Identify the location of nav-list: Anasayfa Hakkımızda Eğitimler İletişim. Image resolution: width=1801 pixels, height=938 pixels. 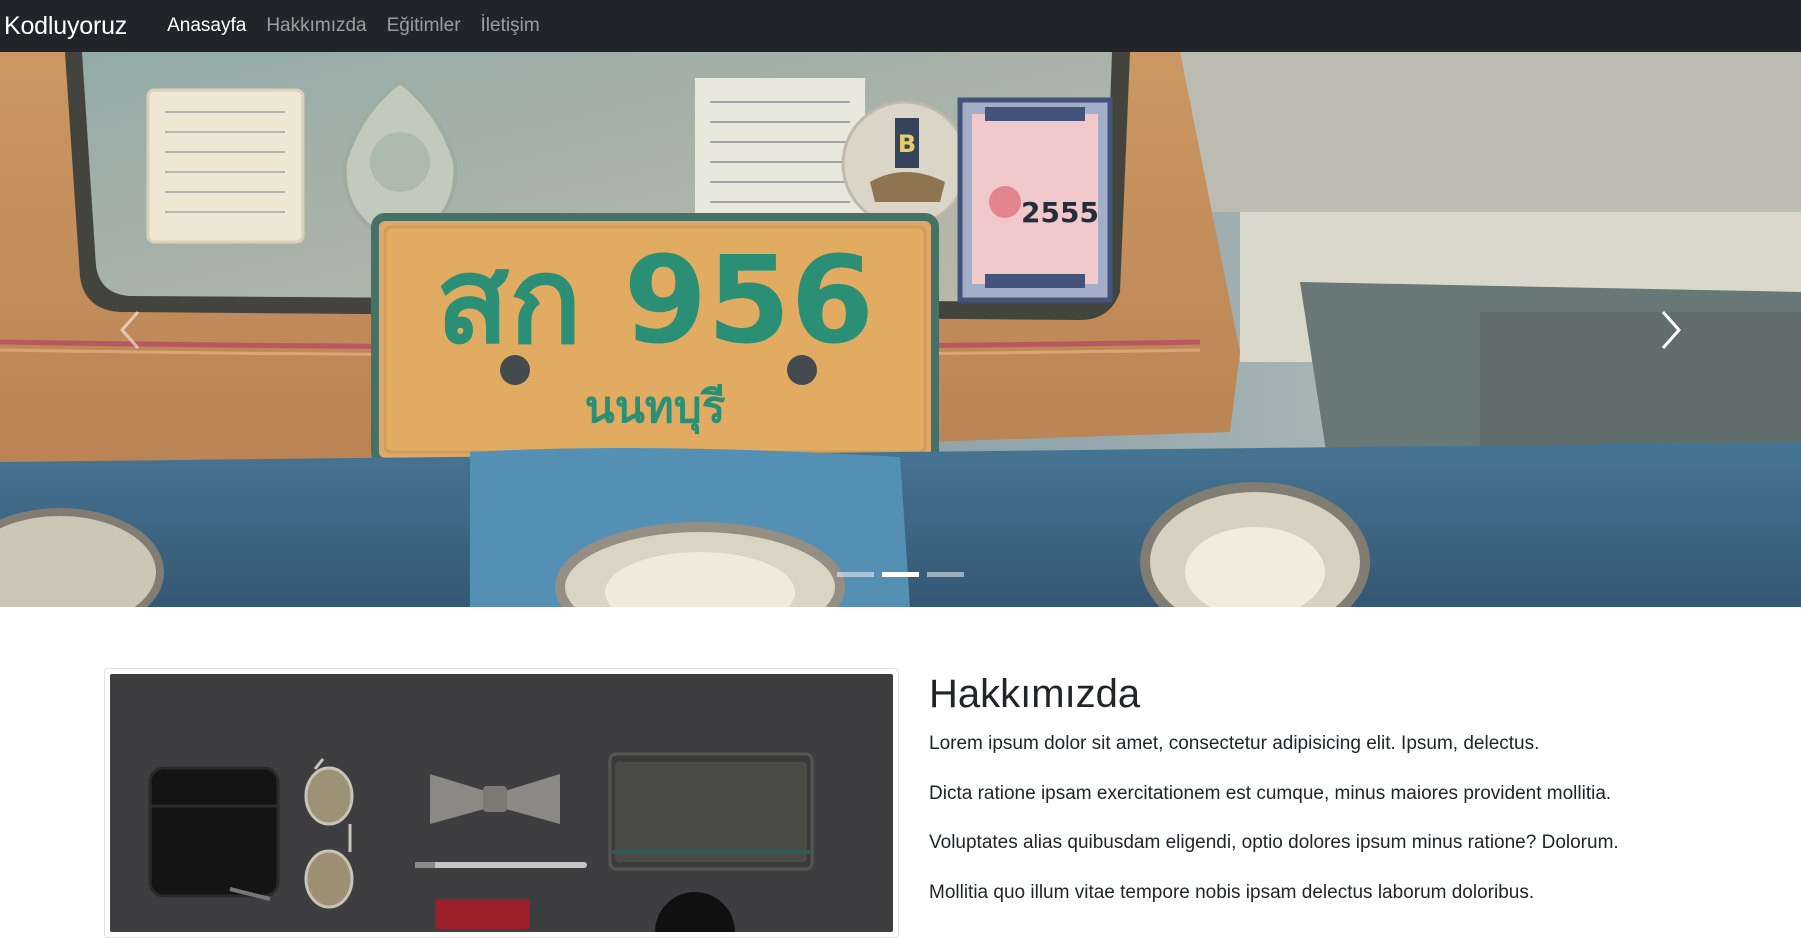
(353, 26).